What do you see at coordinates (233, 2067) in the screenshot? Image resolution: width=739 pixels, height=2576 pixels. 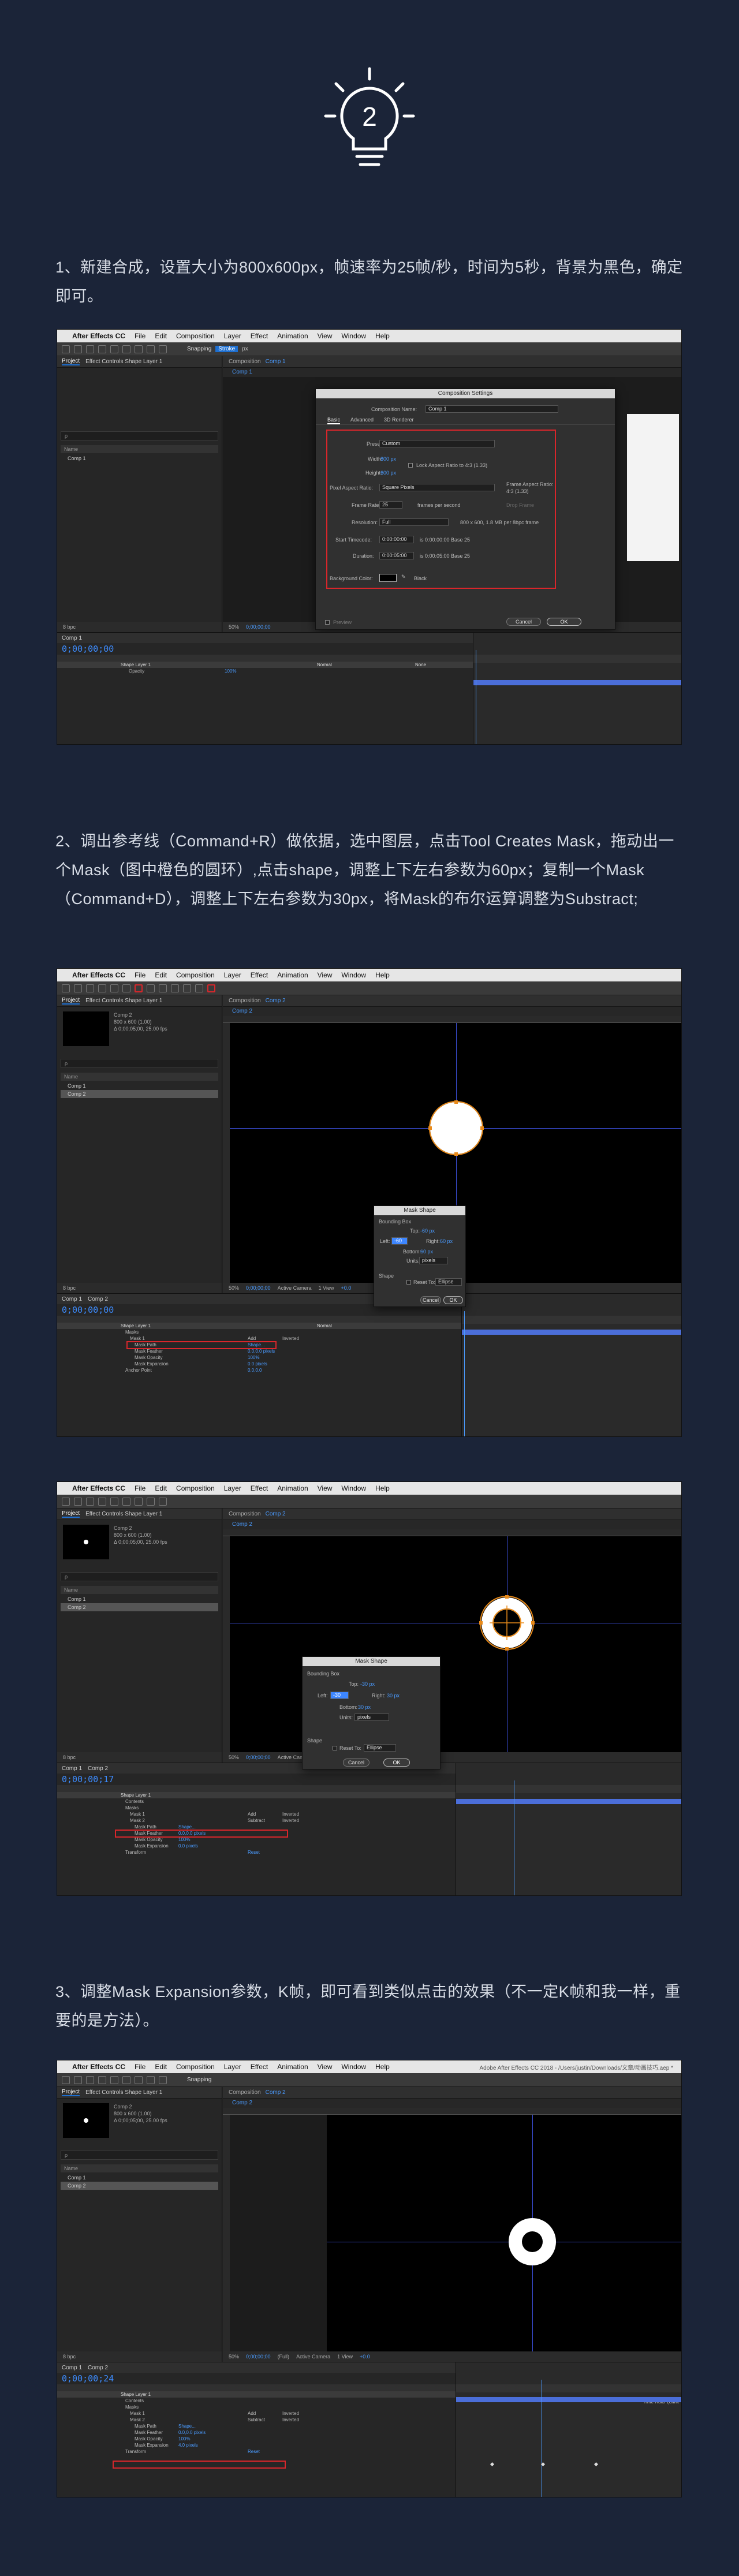 I see `menu-layer: Layer` at bounding box center [233, 2067].